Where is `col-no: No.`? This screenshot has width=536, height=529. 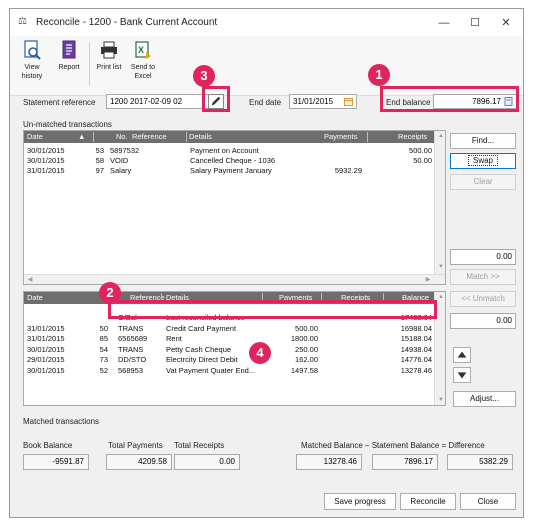
col-no: No. is located at coordinates (122, 136).